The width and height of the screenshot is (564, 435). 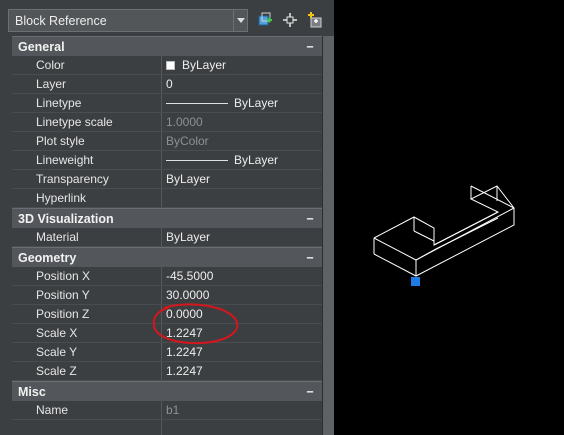 What do you see at coordinates (242, 84) in the screenshot?
I see `property-value: 0` at bounding box center [242, 84].